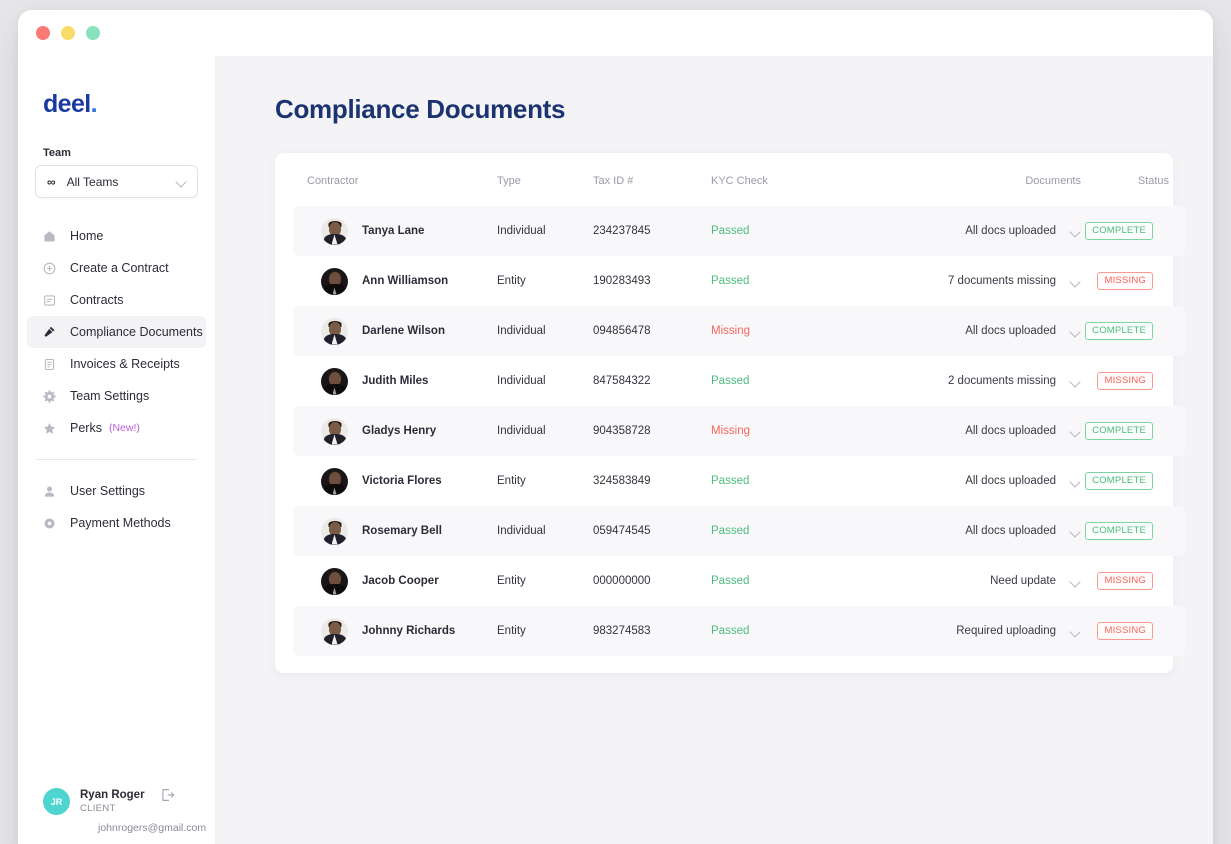  Describe the element at coordinates (68, 33) in the screenshot. I see `minimize-window-button` at that location.